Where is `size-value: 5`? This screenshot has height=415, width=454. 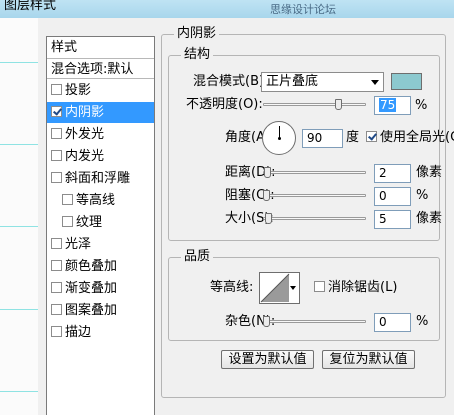 size-value: 5 is located at coordinates (383, 219).